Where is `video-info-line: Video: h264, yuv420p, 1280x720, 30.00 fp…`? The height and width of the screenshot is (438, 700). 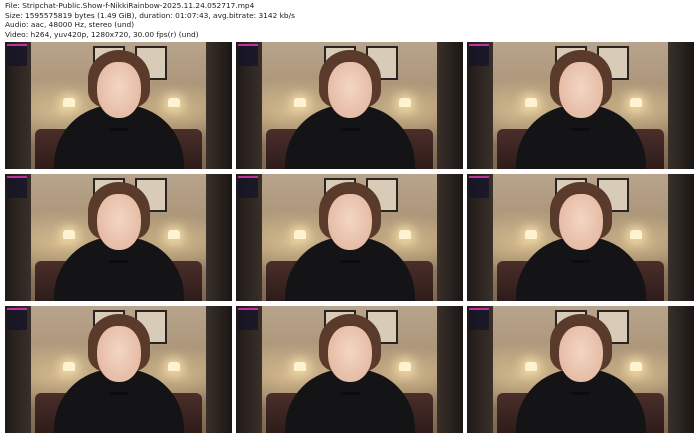
video-info-line: Video: h264, yuv420p, 1280x720, 30.00 fp… is located at coordinates (102, 34).